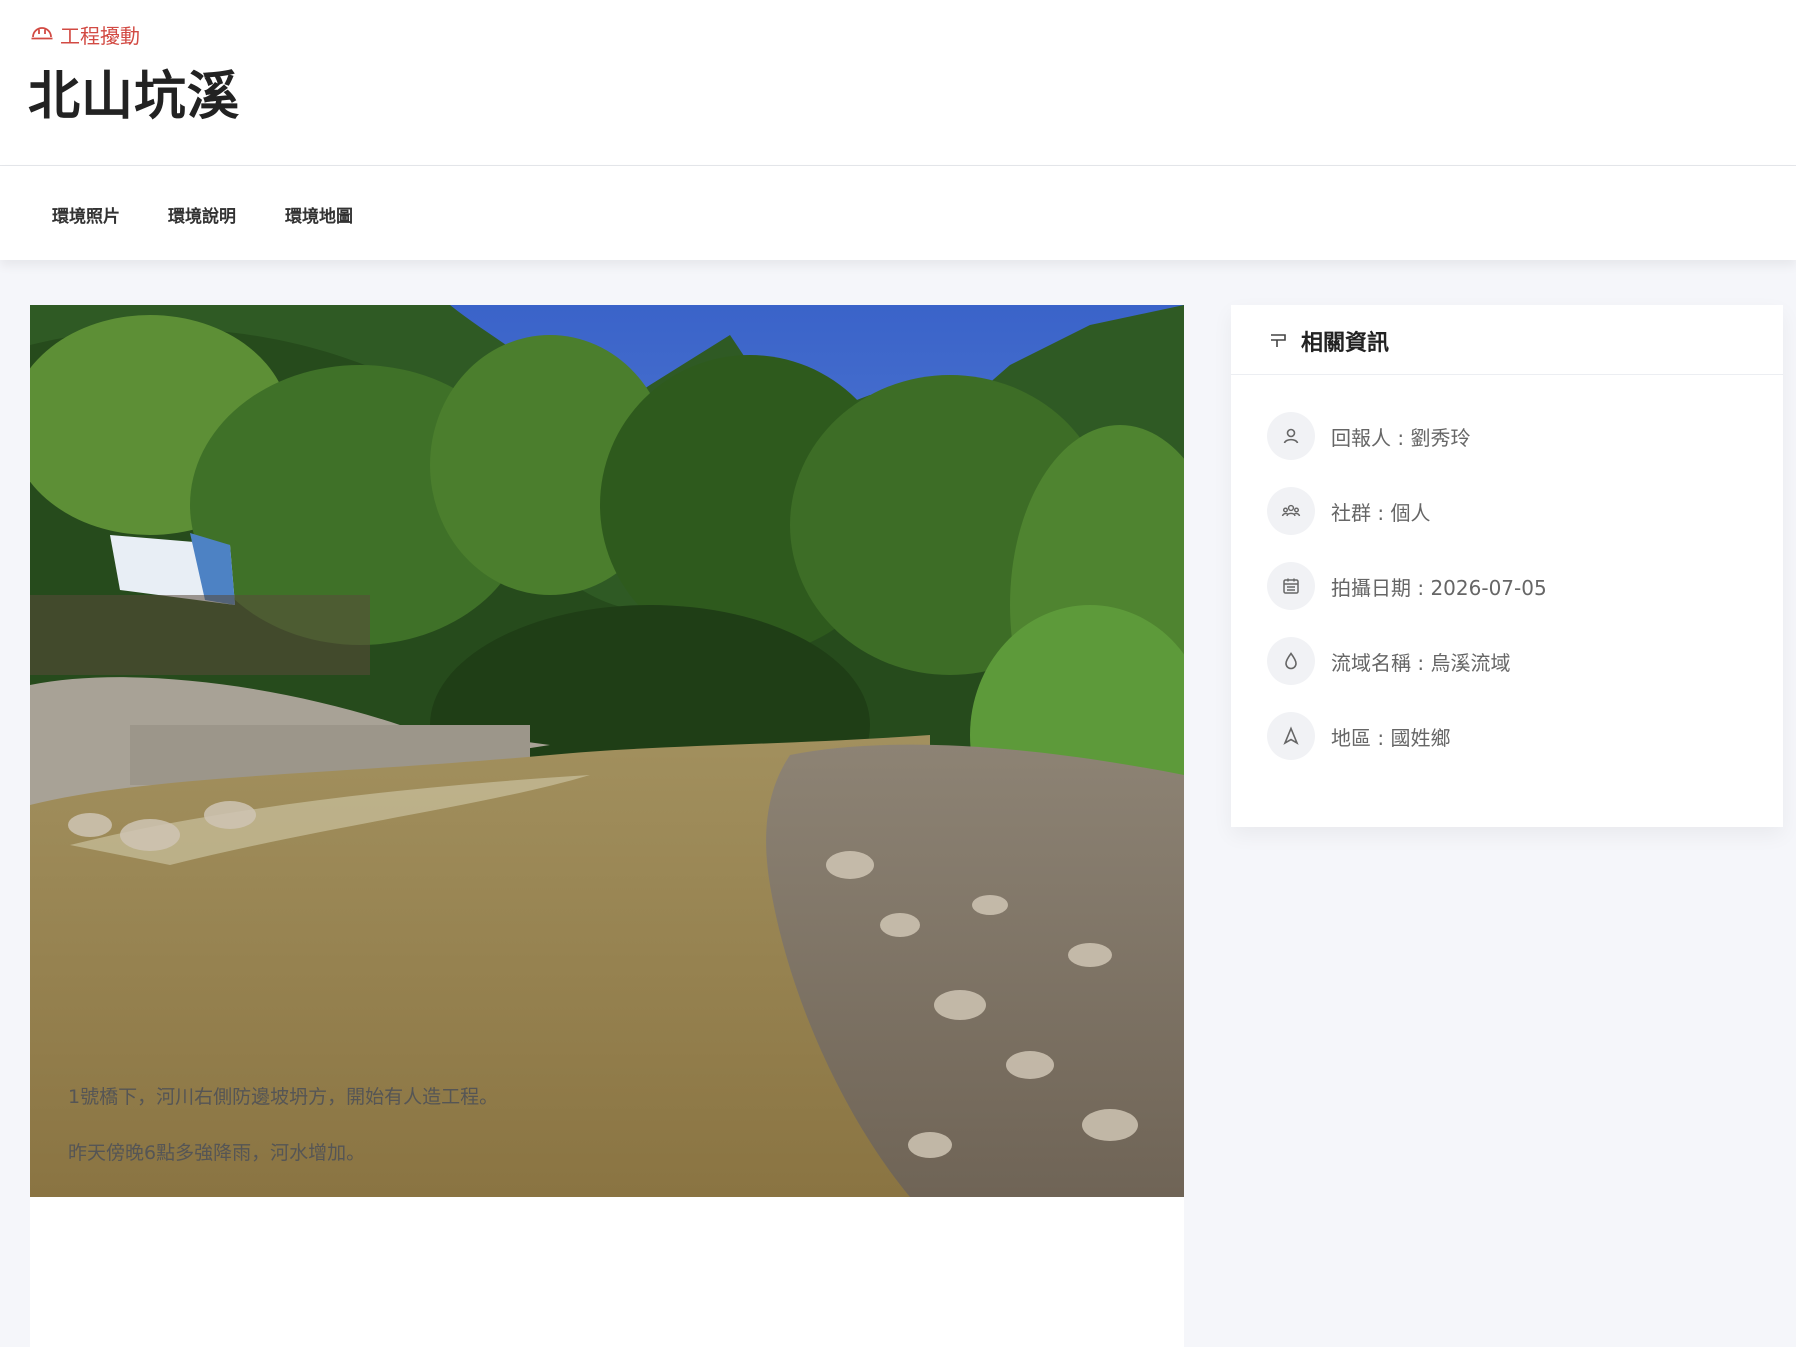 The image size is (1796, 1347). What do you see at coordinates (898, 213) in the screenshot?
I see `tab-bar: 環境照片 環境說明 環境地圖` at bounding box center [898, 213].